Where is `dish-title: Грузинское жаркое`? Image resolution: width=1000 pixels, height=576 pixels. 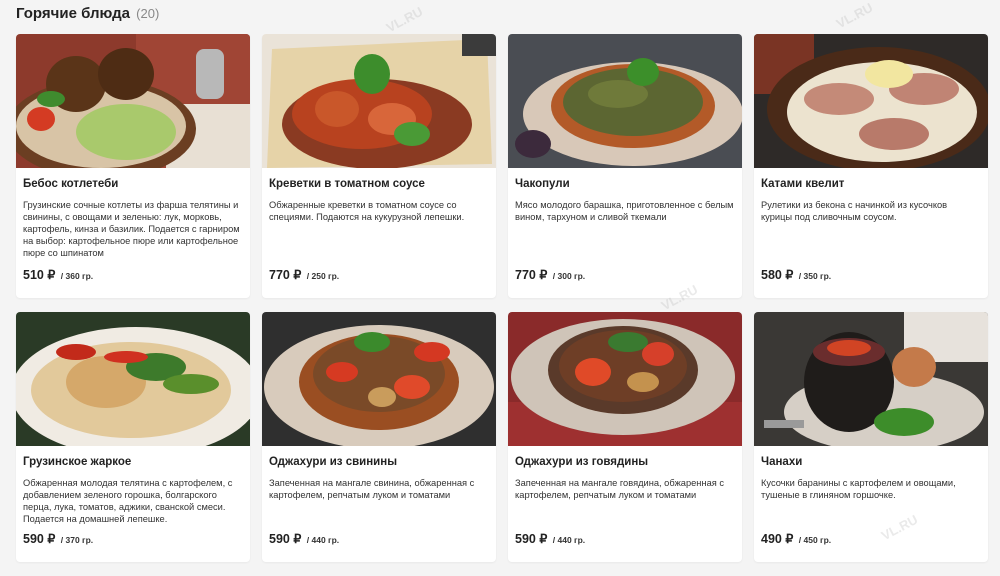 dish-title: Грузинское жаркое is located at coordinates (77, 462).